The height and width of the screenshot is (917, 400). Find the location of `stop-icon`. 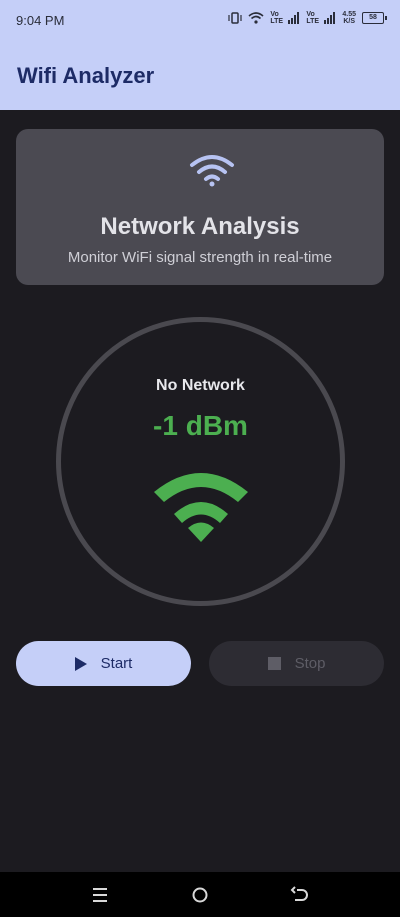

stop-icon is located at coordinates (274, 663).